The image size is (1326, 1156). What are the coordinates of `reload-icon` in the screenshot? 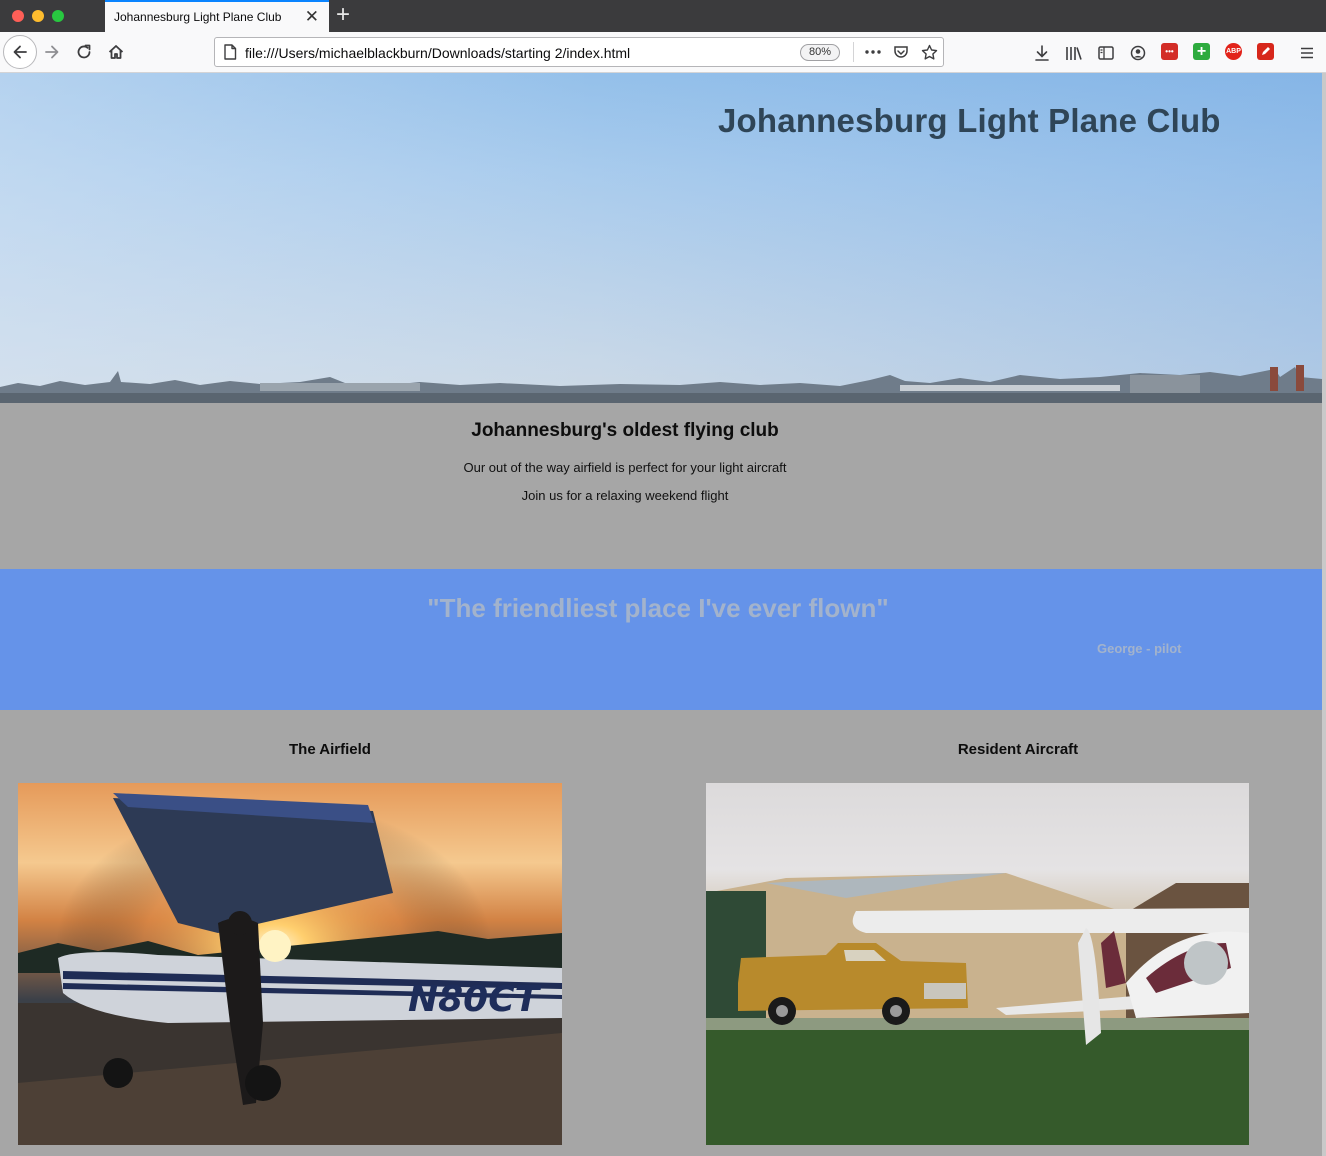 It's located at (84, 51).